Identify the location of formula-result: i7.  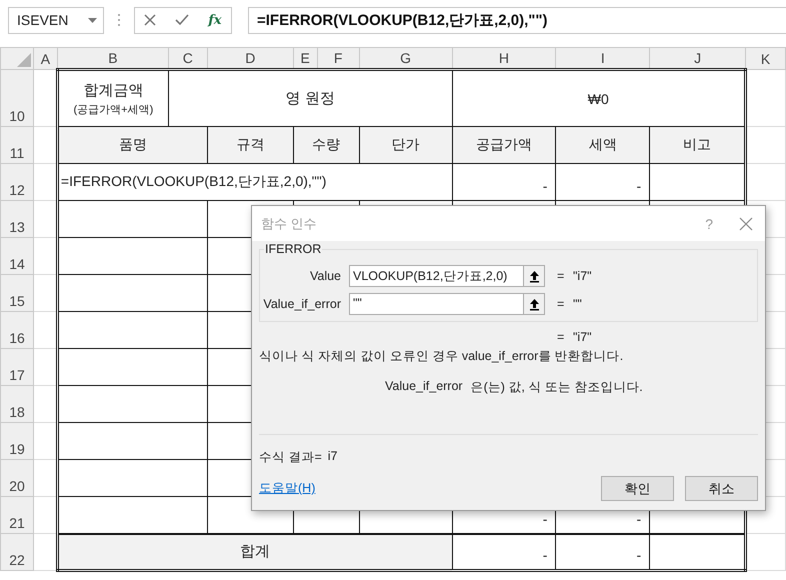
(333, 457).